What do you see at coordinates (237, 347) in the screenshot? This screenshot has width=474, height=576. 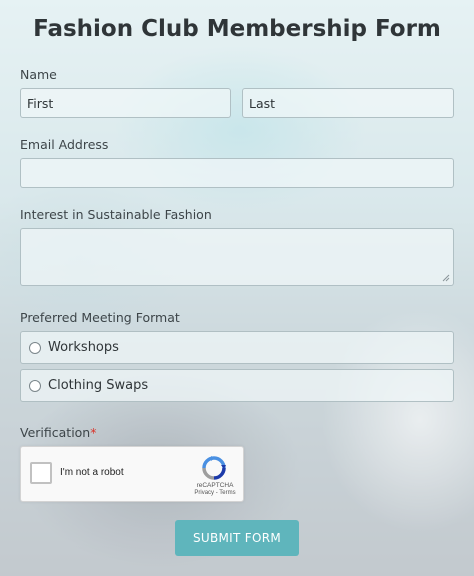 I see `option-workshops: Workshops` at bounding box center [237, 347].